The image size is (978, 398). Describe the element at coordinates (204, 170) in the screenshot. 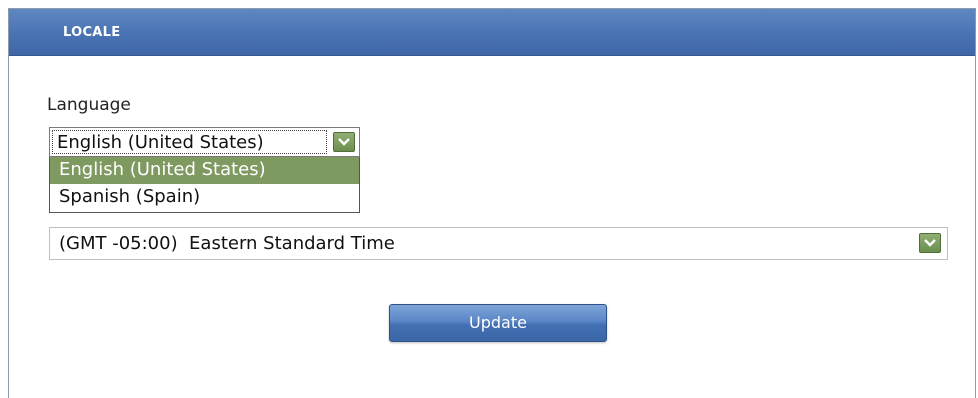

I see `language-option-english-us: English (United States)` at that location.